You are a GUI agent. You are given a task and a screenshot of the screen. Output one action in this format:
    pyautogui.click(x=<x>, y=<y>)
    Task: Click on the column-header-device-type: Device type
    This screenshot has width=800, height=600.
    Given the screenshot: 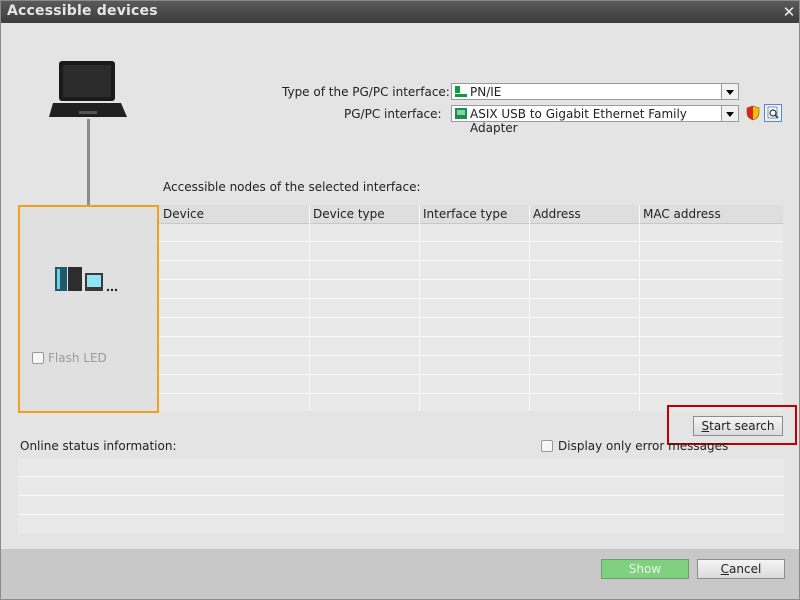 What is the action you would take?
    pyautogui.click(x=349, y=214)
    